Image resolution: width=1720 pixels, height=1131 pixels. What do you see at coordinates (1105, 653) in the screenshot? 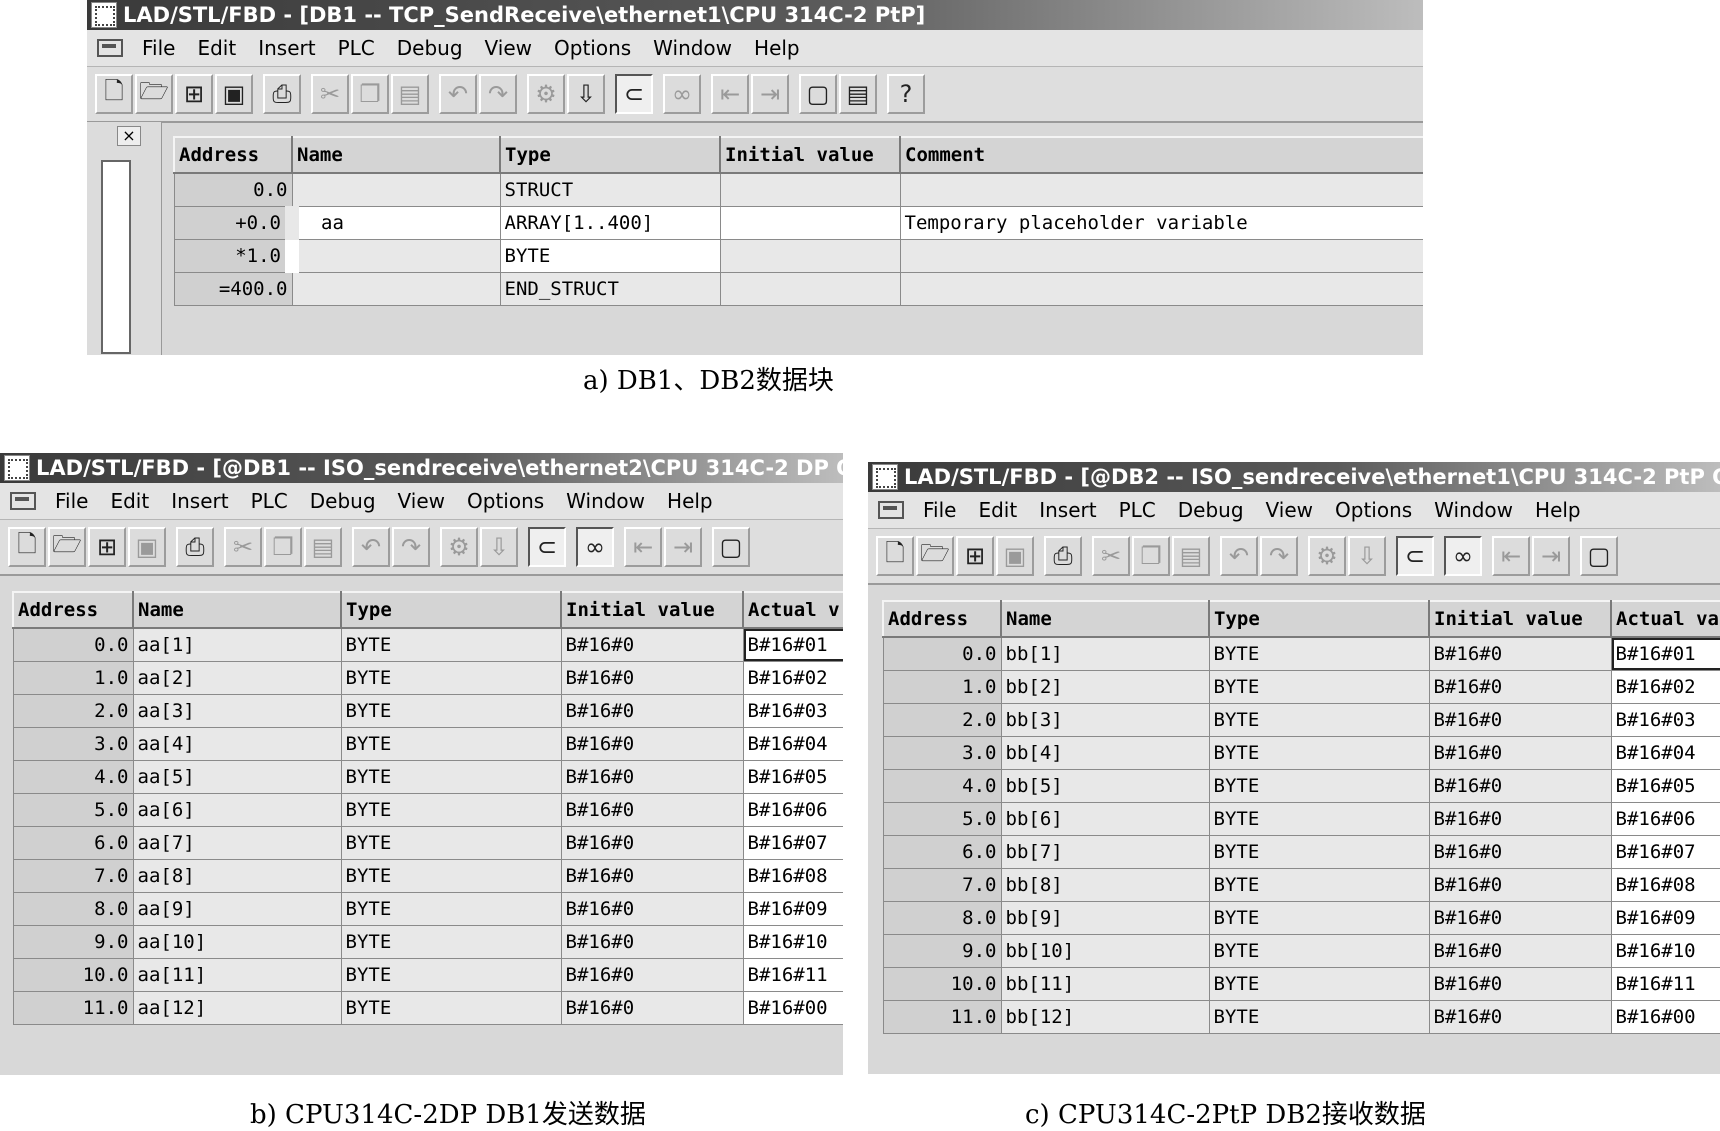
I see `name-cell: bb[1]` at bounding box center [1105, 653].